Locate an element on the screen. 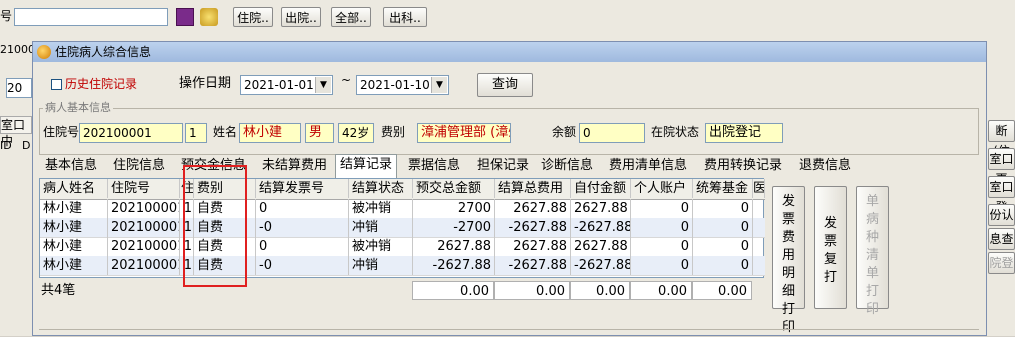  print-invoice-detail-button: 发票费用明细打印 is located at coordinates (788, 260).